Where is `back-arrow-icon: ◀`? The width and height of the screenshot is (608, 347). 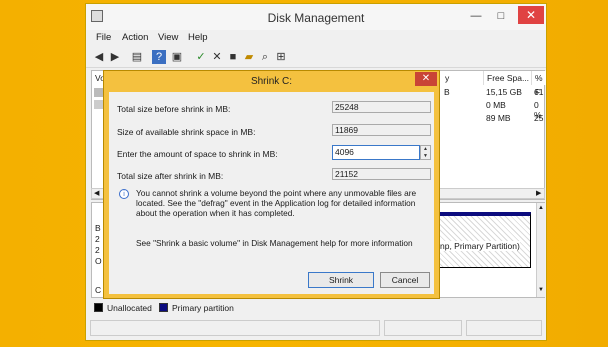
back-arrow-icon: ◀ is located at coordinates (99, 57).